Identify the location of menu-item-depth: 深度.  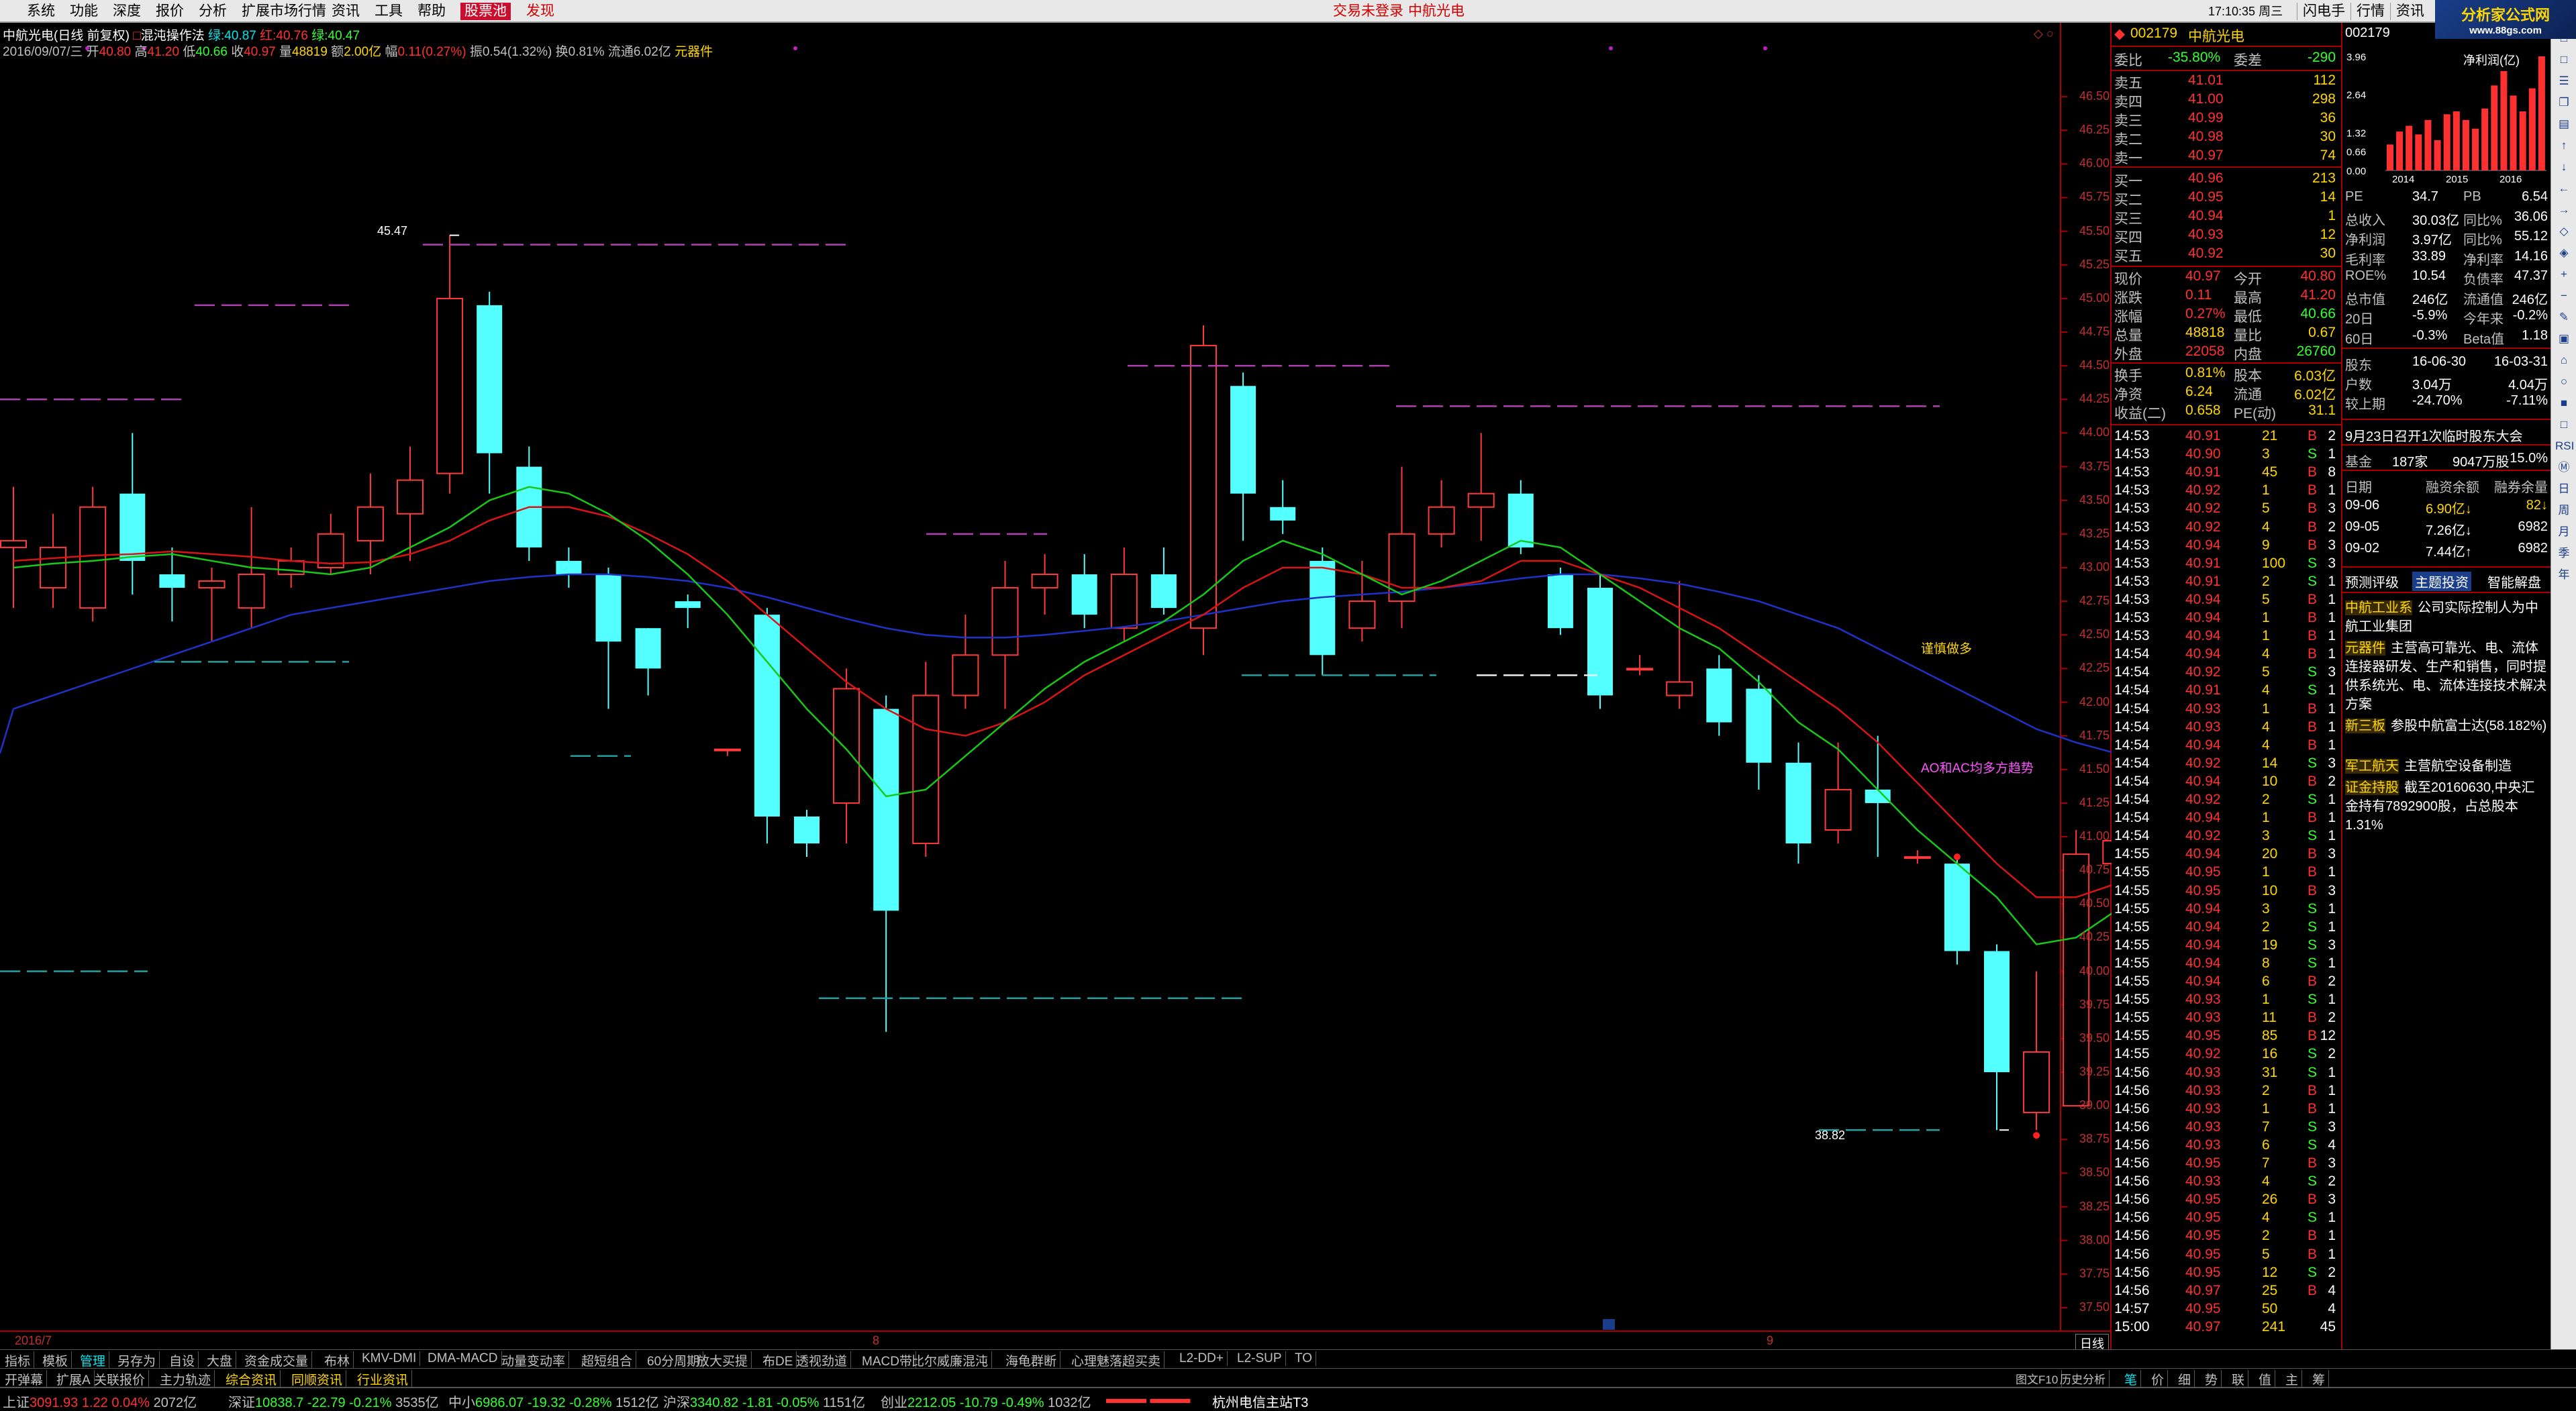
(127, 11).